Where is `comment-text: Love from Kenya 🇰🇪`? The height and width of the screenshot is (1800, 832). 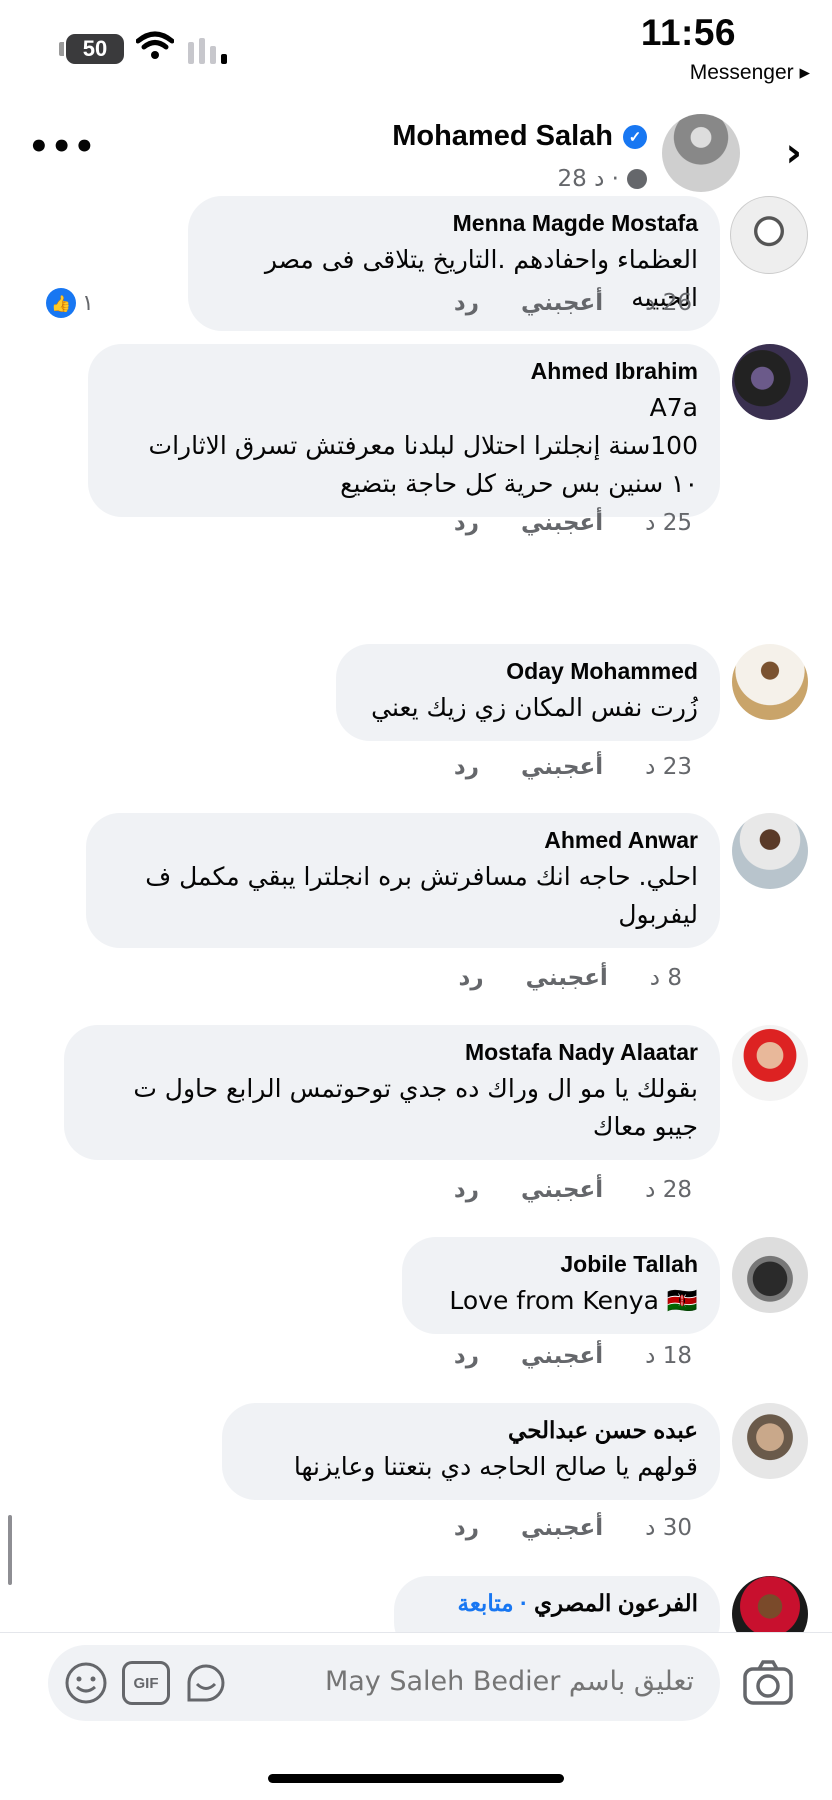 comment-text: Love from Kenya 🇰🇪 is located at coordinates (573, 1300).